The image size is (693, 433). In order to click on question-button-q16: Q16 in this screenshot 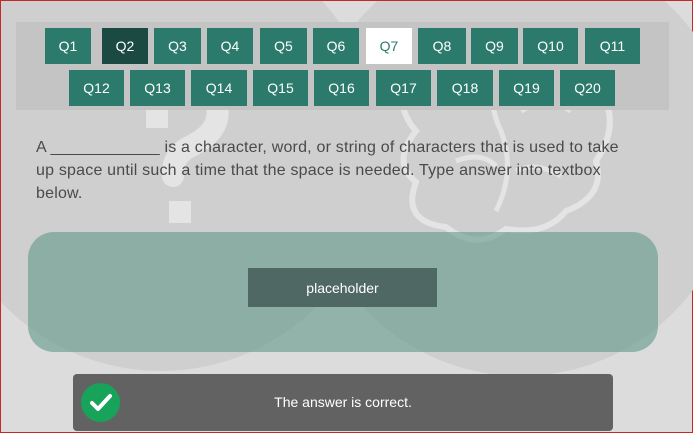, I will do `click(341, 88)`.